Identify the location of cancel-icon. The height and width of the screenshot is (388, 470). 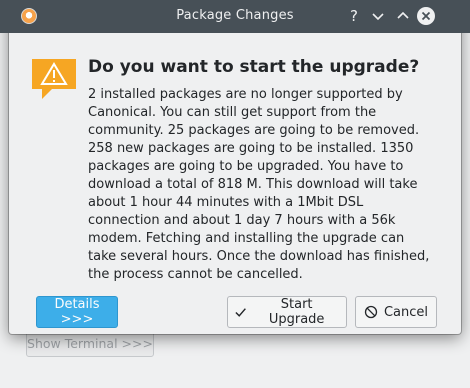
(371, 312).